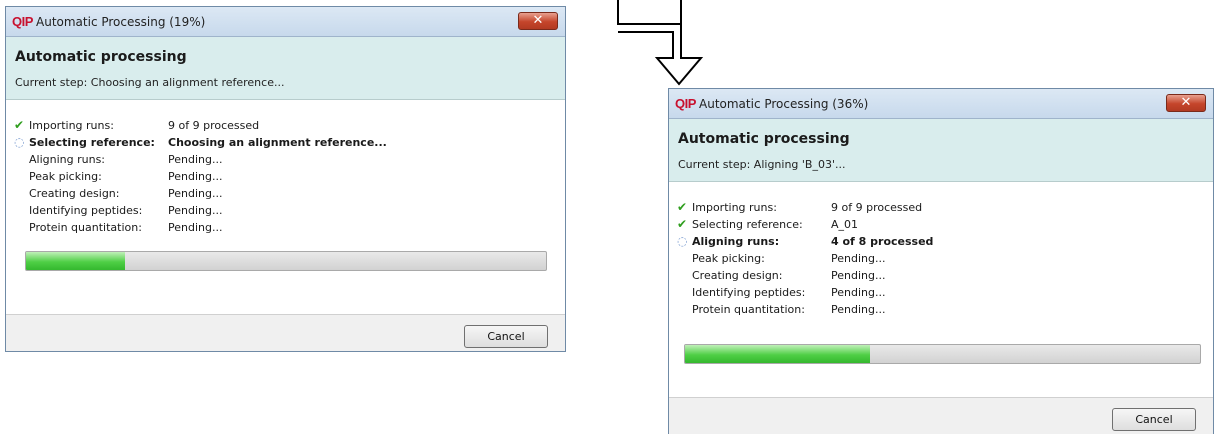 The height and width of the screenshot is (438, 1221). What do you see at coordinates (121, 22) in the screenshot?
I see `window-title: Automatic Processing (19%)` at bounding box center [121, 22].